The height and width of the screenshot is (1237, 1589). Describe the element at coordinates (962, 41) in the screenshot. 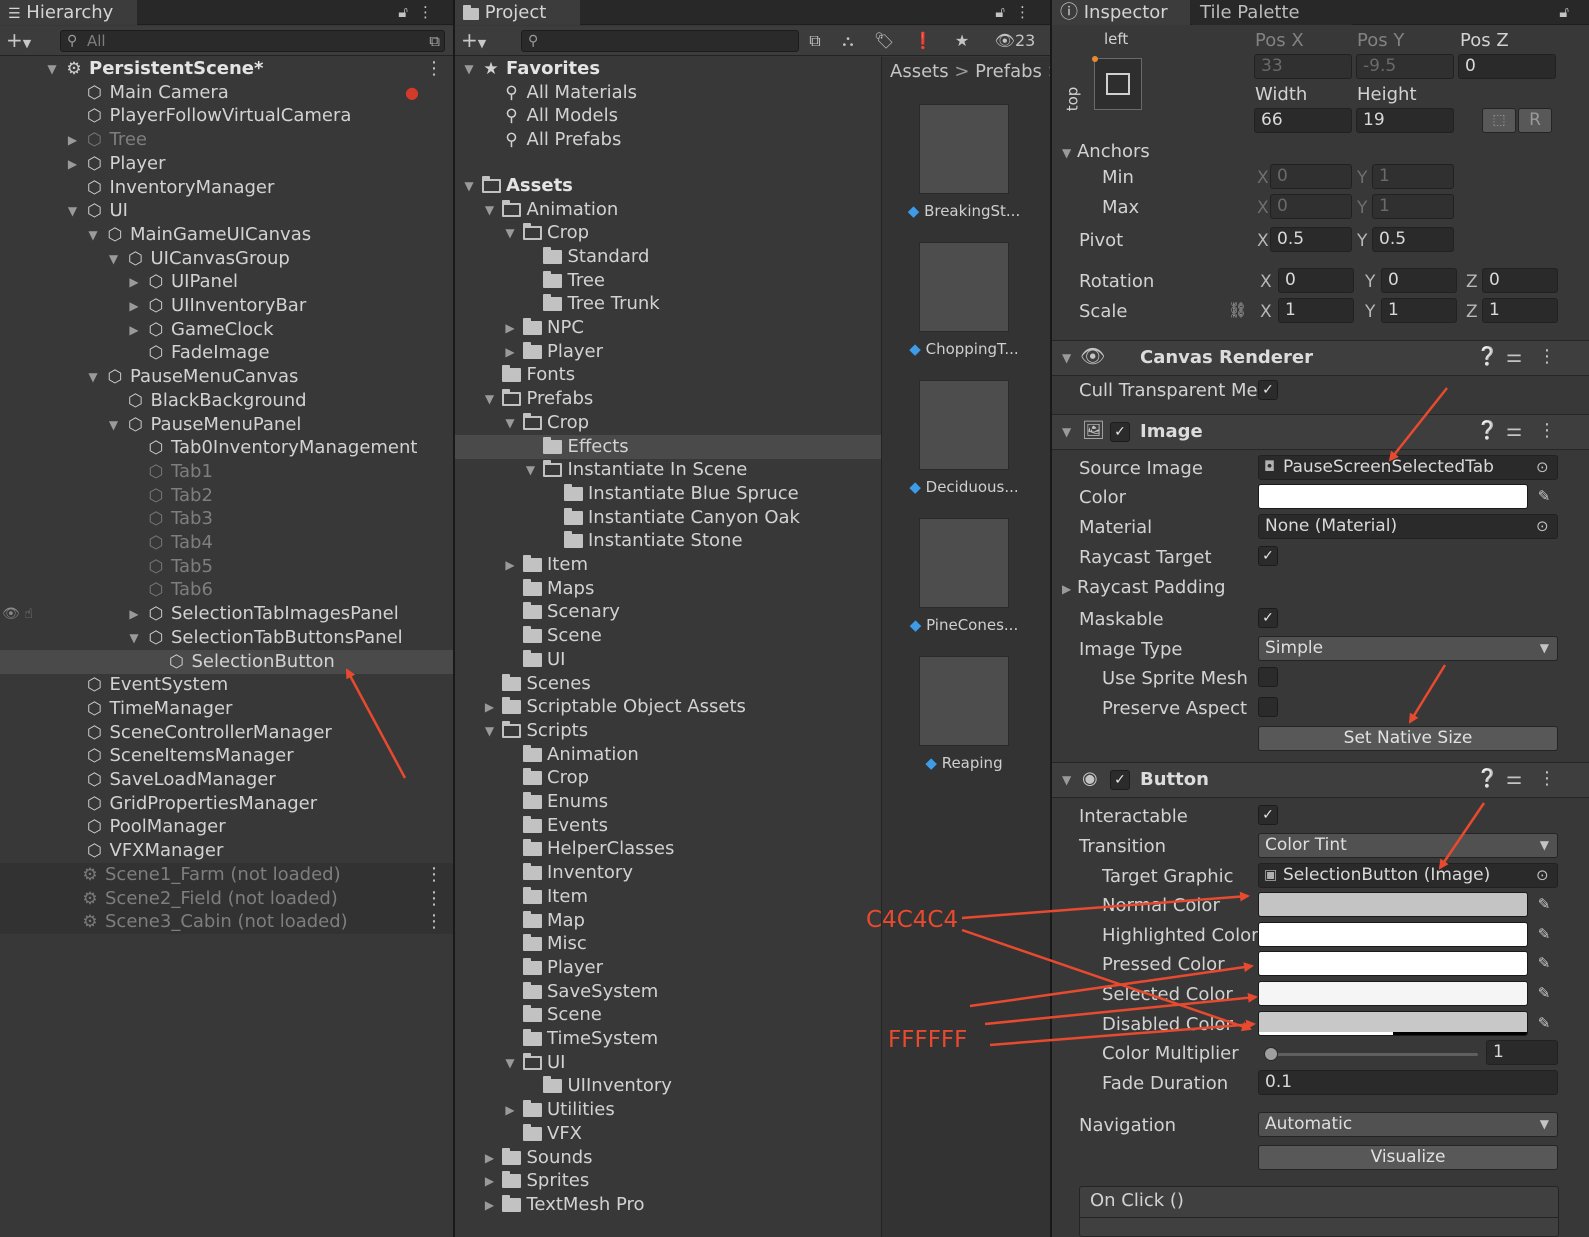

I see `favorites-star-button: ★` at that location.